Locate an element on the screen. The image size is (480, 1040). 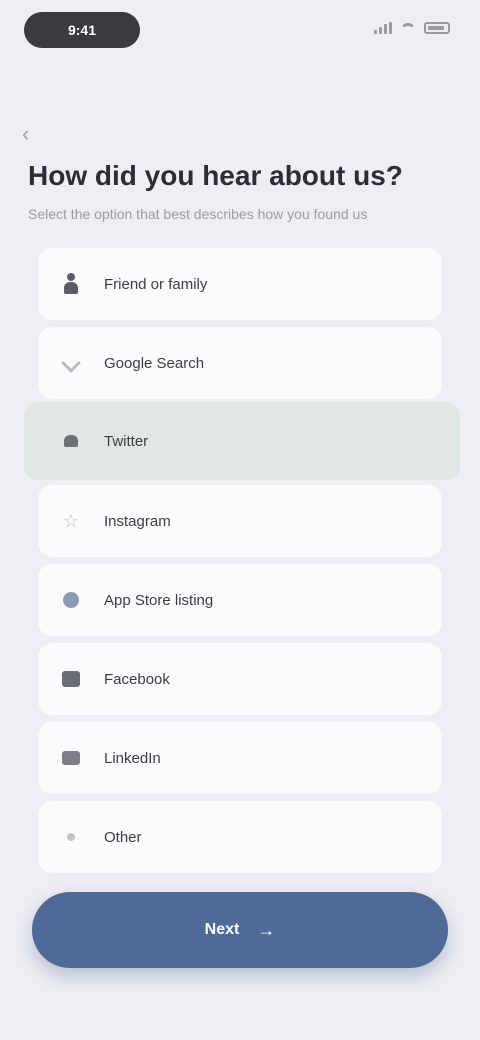
next-button: Next → is located at coordinates (240, 930).